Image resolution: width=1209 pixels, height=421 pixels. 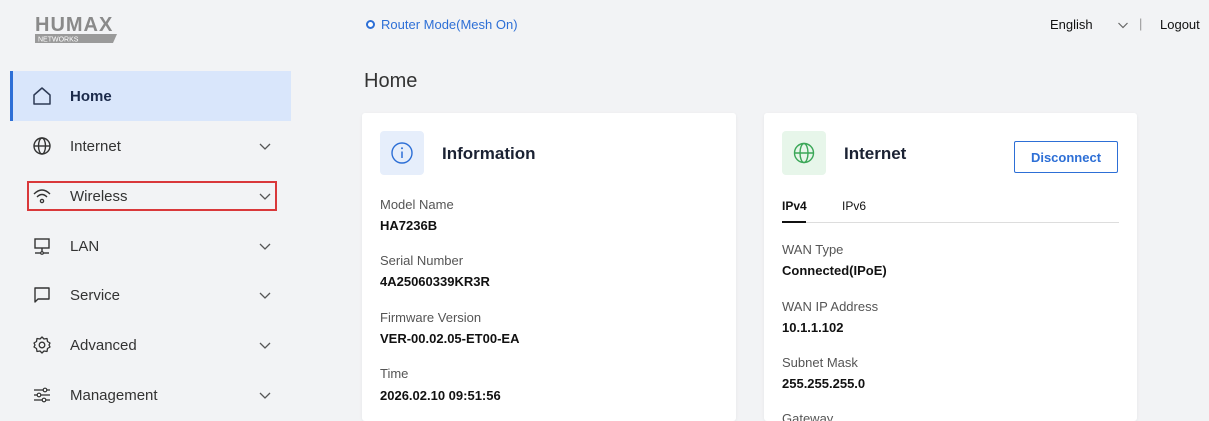 What do you see at coordinates (440, 395) in the screenshot?
I see `field-value: 2026.02.10 09:51:56` at bounding box center [440, 395].